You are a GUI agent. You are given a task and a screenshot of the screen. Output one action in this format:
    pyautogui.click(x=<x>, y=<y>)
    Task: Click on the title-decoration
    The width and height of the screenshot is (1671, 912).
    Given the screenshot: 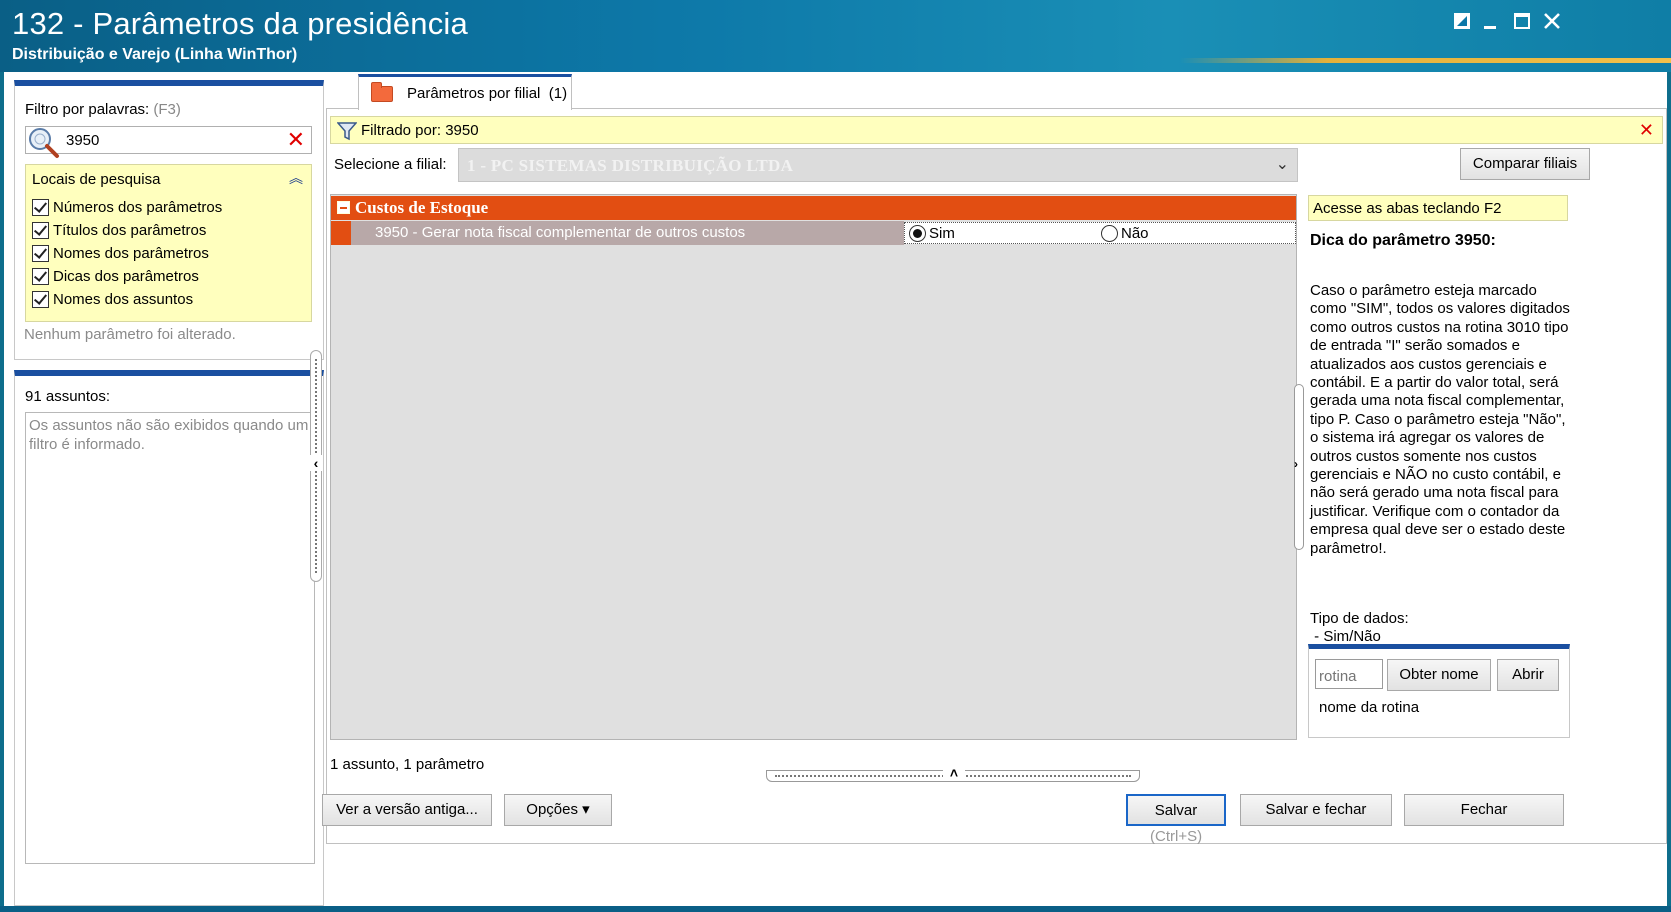 What is the action you would take?
    pyautogui.click(x=1425, y=60)
    